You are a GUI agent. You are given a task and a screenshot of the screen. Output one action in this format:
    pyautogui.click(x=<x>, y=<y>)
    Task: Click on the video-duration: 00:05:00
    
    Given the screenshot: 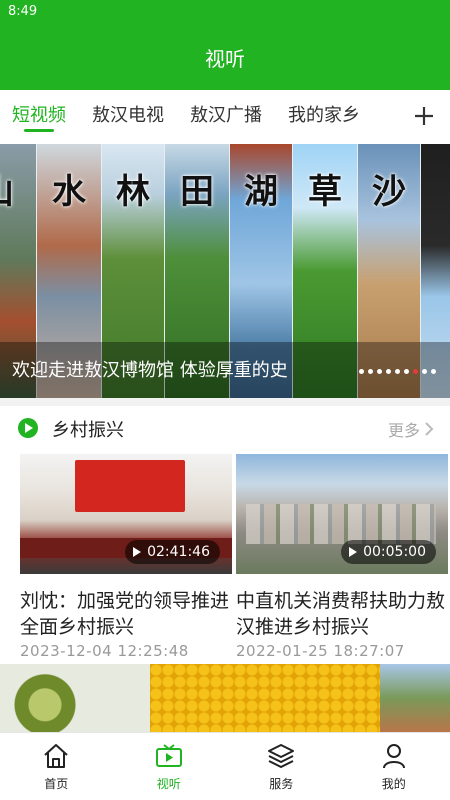 What is the action you would take?
    pyautogui.click(x=388, y=552)
    